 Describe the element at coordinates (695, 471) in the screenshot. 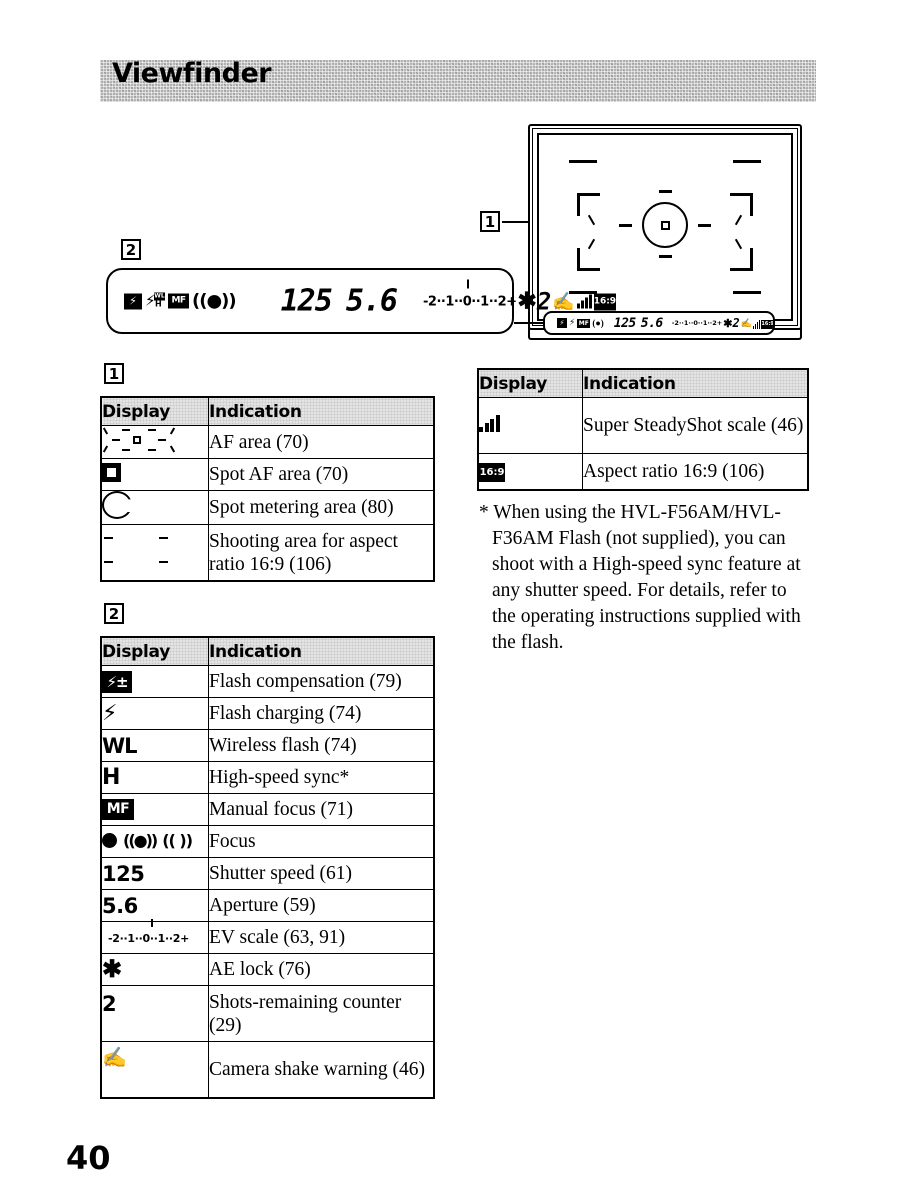

I see `table-cell-indication: Aspect ratio 16:9 (106)` at that location.